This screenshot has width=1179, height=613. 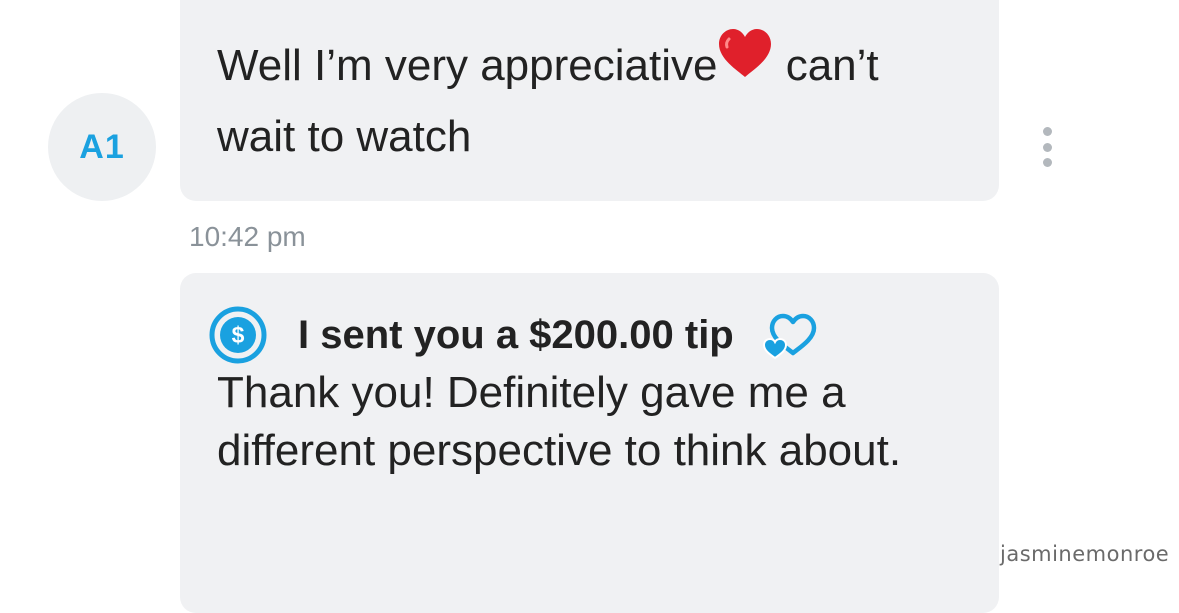 What do you see at coordinates (247, 236) in the screenshot?
I see `message-timestamp: 10:42 pm` at bounding box center [247, 236].